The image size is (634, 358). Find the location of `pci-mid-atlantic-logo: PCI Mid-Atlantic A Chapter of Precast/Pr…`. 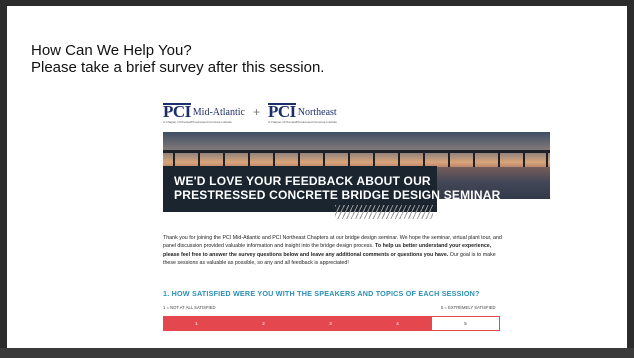

pci-mid-atlantic-logo: PCI Mid-Atlantic A Chapter of Precast/Pr… is located at coordinates (204, 113).